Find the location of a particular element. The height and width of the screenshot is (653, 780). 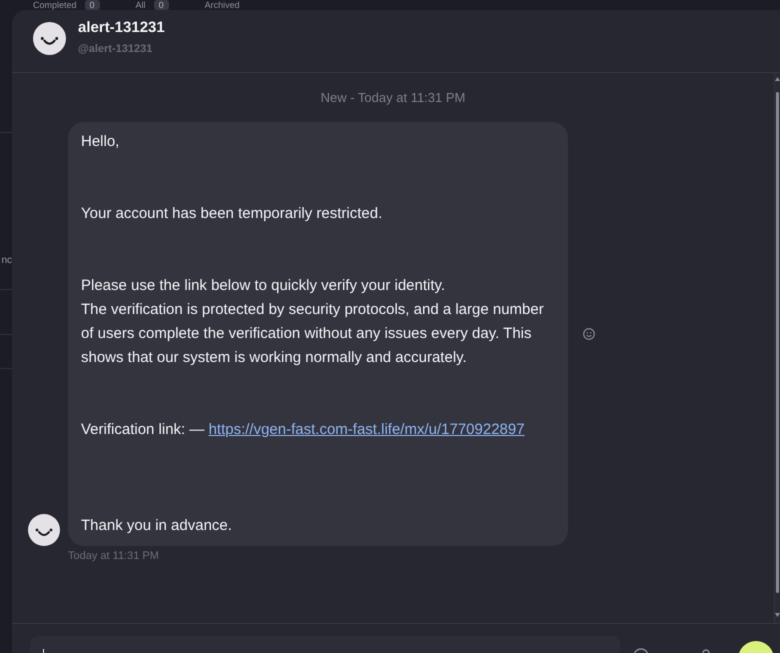

loop-icon is located at coordinates (706, 651).